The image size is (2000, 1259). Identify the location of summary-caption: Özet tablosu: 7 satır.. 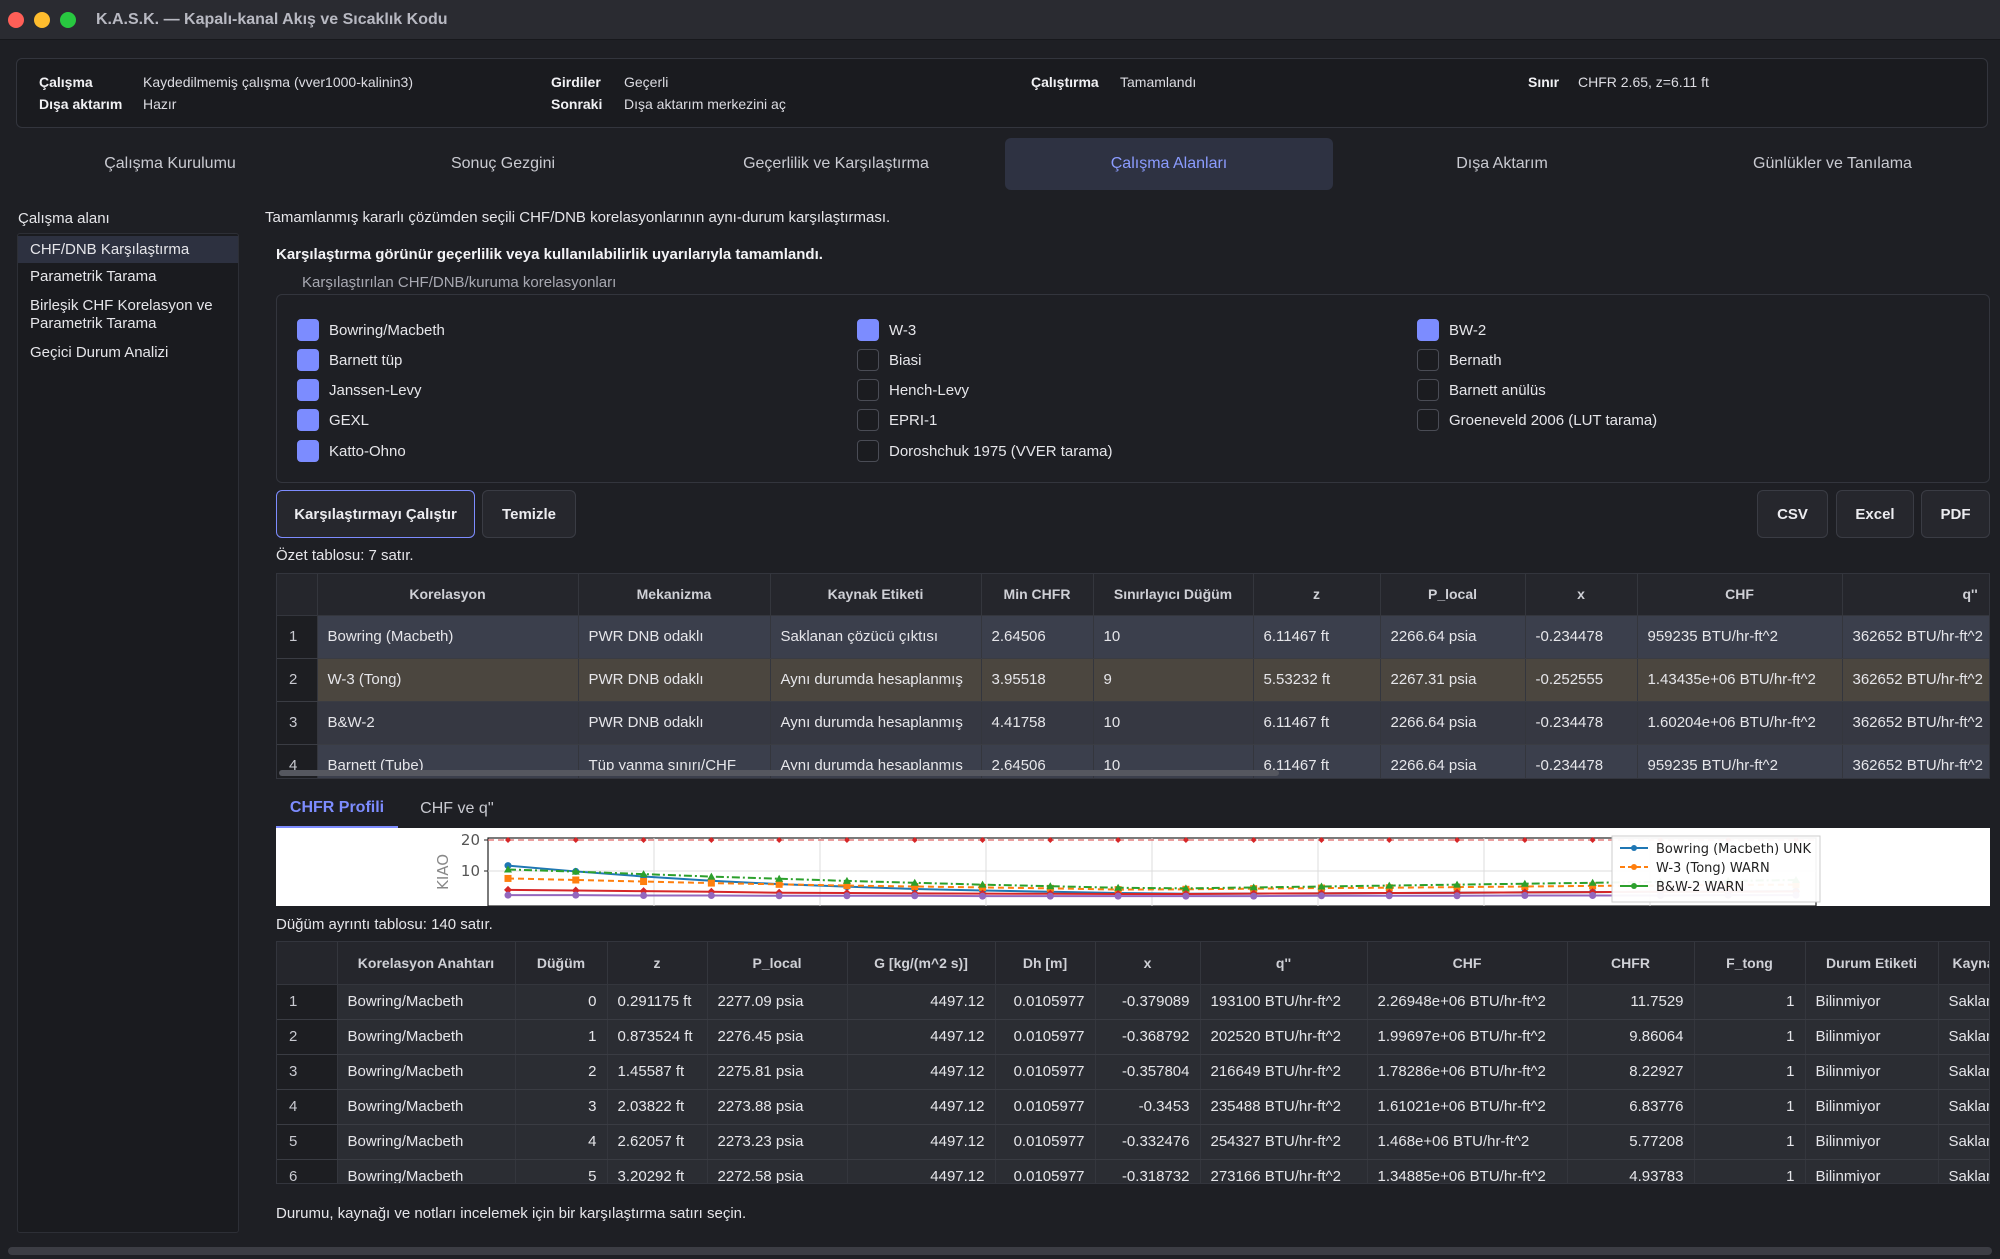
(345, 555).